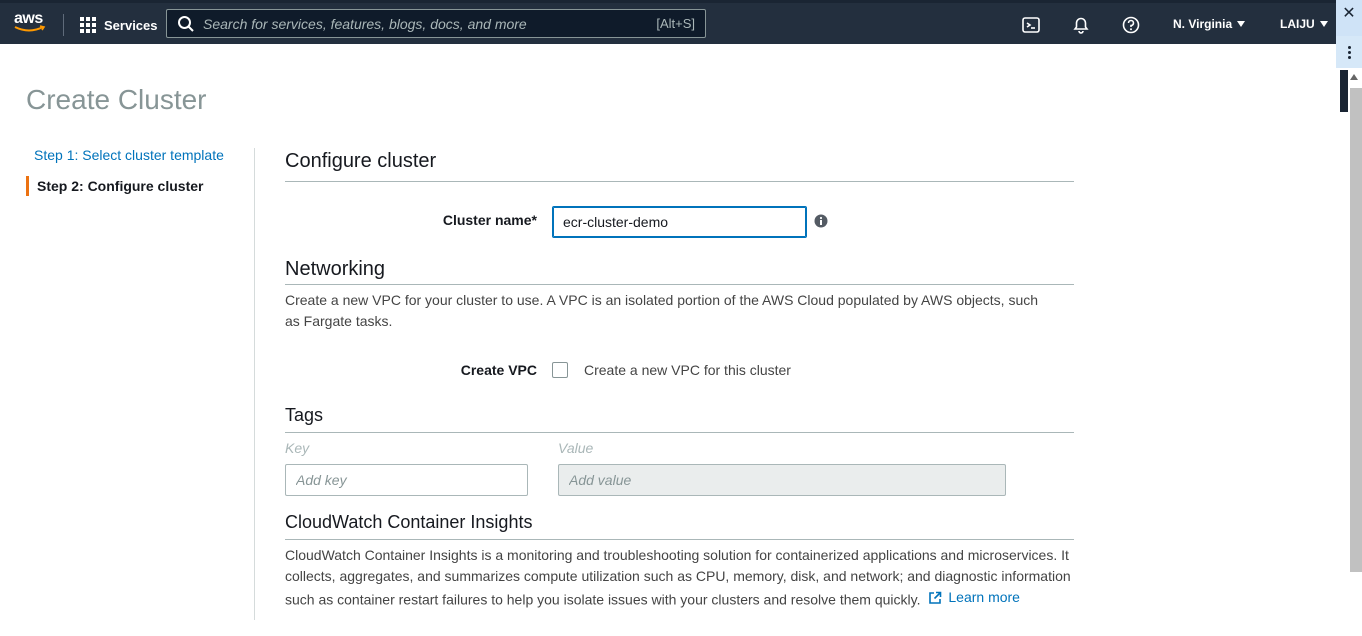 This screenshot has height=636, width=1362. What do you see at coordinates (679, 222) in the screenshot?
I see `cluster-name-input` at bounding box center [679, 222].